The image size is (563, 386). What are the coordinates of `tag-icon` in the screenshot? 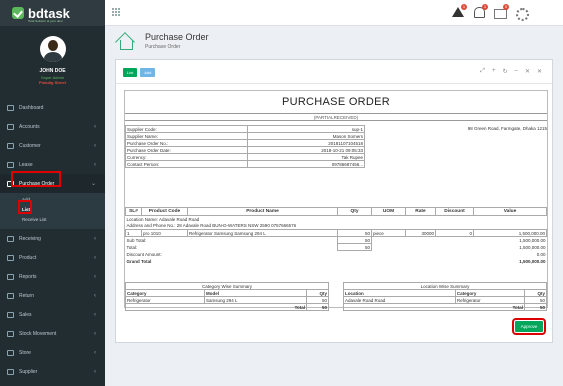 It's located at (10, 164).